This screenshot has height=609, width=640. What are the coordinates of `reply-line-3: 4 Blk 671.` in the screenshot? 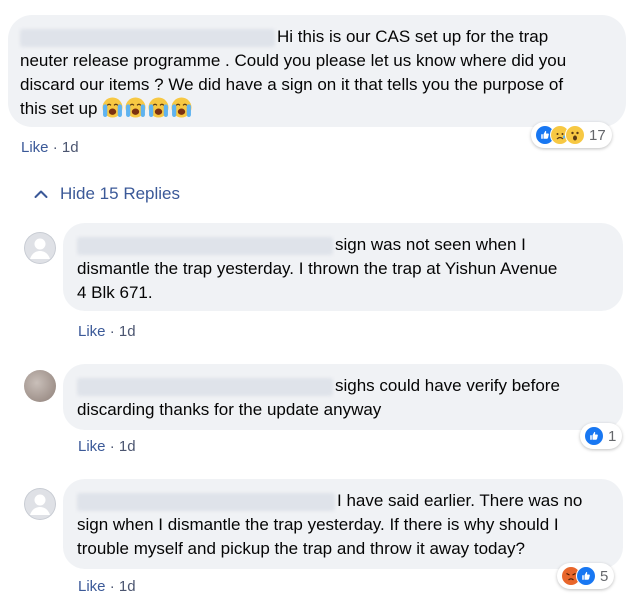 It's located at (115, 292).